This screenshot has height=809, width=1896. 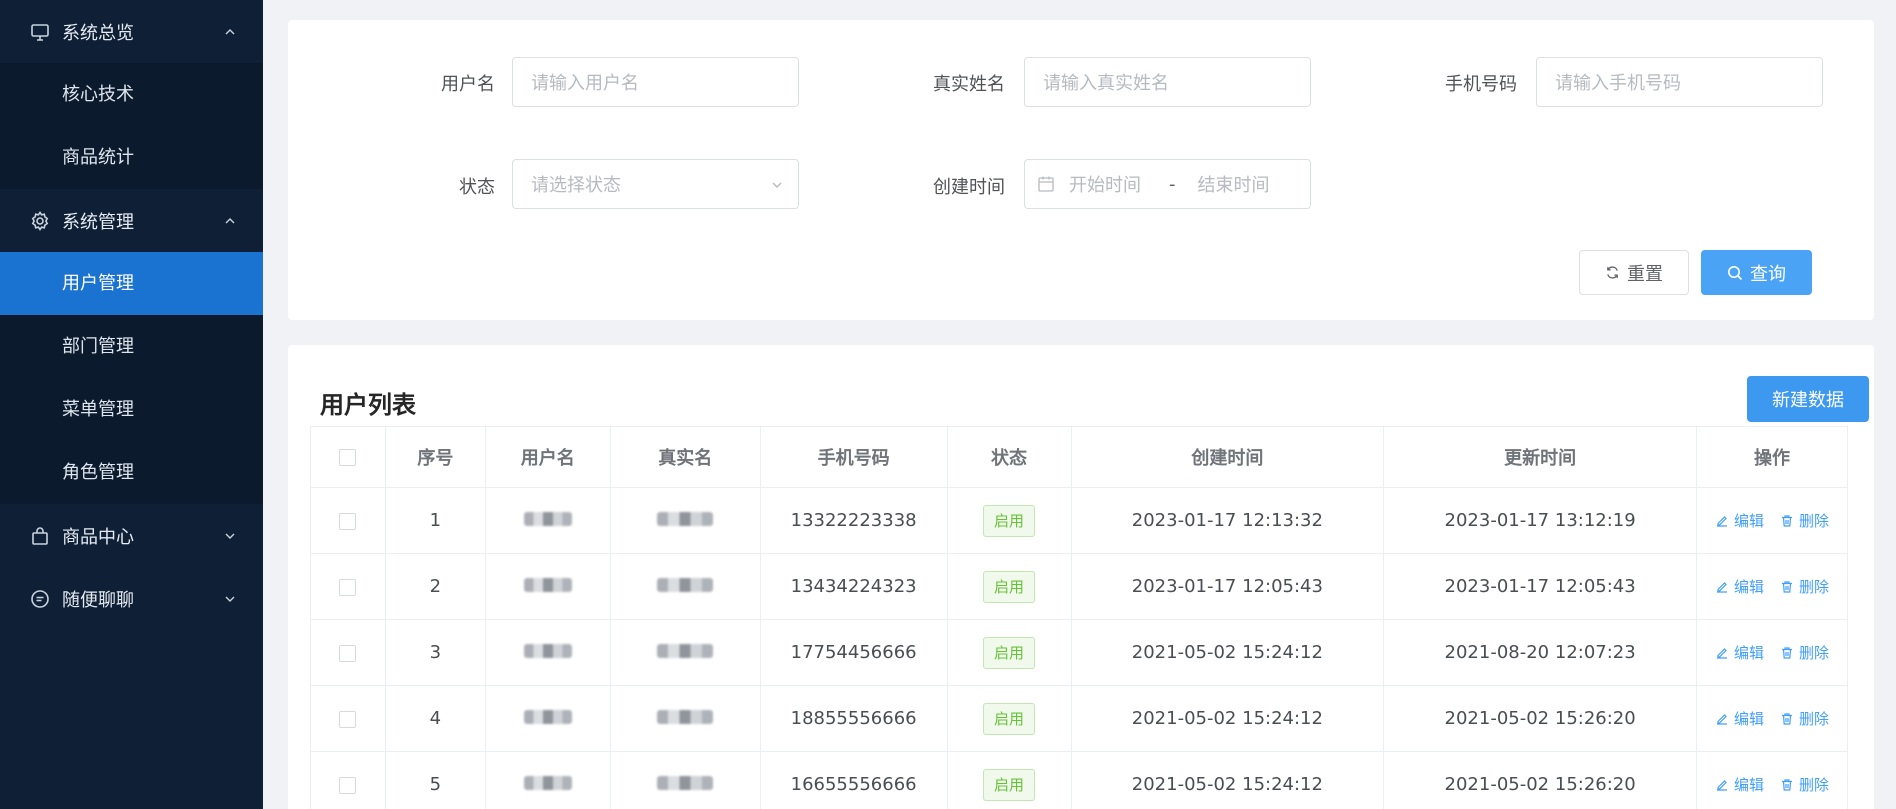 I want to click on menu-group-product-center: 商品中心, so click(x=131, y=535).